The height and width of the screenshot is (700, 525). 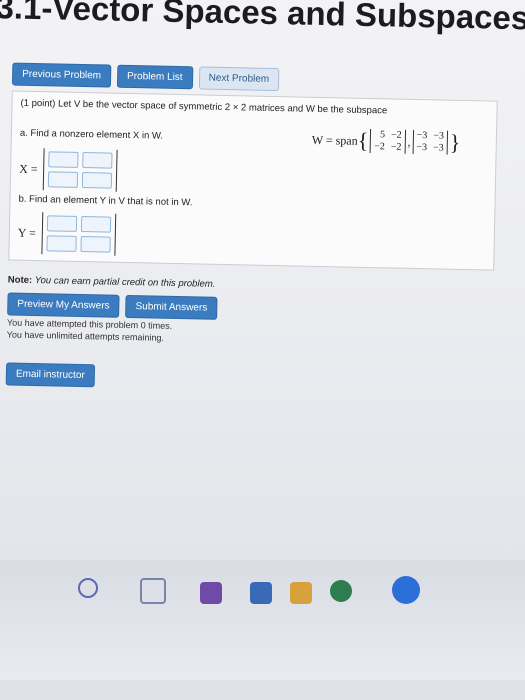 What do you see at coordinates (28, 168) in the screenshot?
I see `x-label: X =` at bounding box center [28, 168].